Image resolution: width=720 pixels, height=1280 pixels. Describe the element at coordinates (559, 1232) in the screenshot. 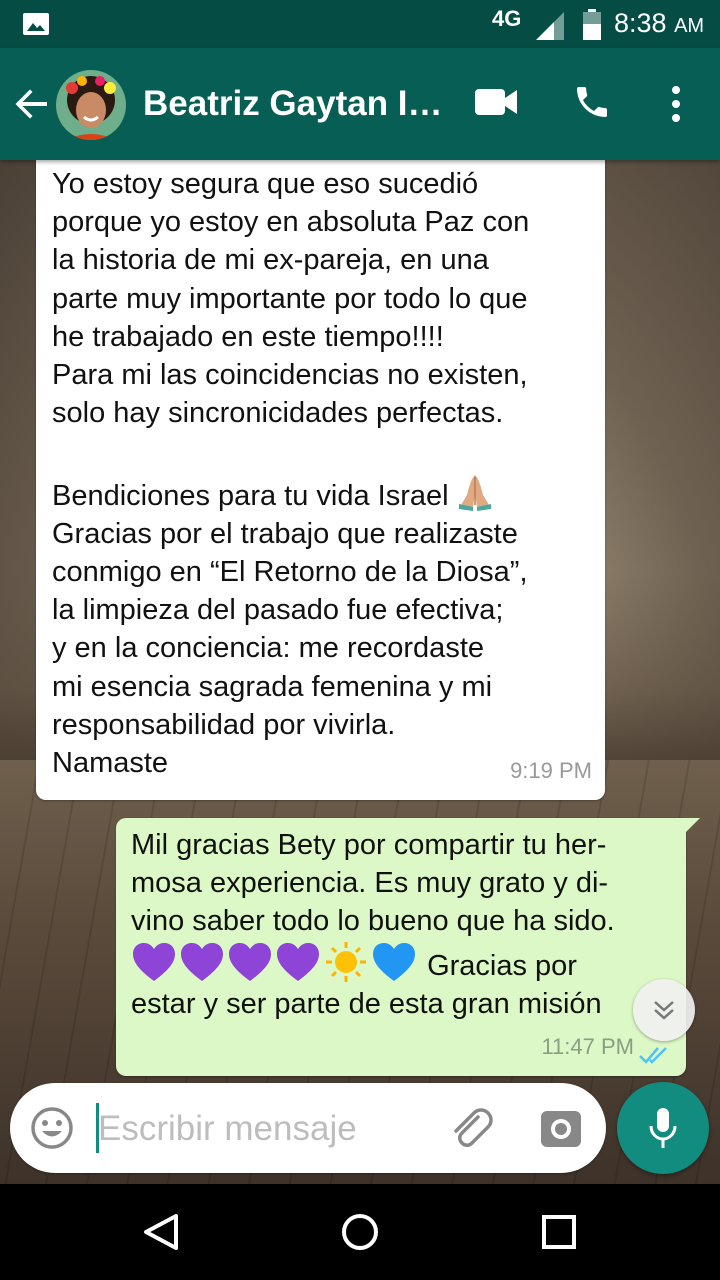

I see `nav-recents-icon` at that location.